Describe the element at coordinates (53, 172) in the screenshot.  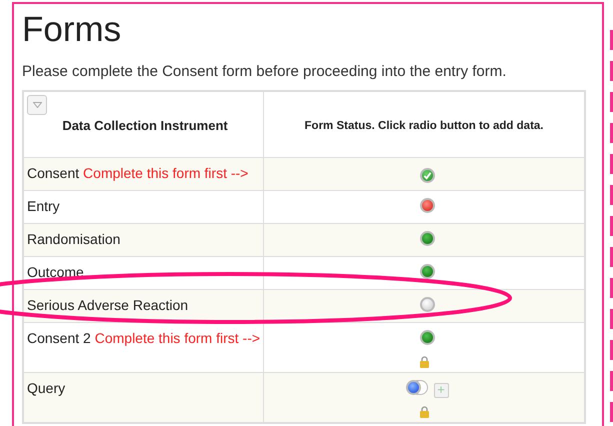
I see `instrument-name: Consent` at that location.